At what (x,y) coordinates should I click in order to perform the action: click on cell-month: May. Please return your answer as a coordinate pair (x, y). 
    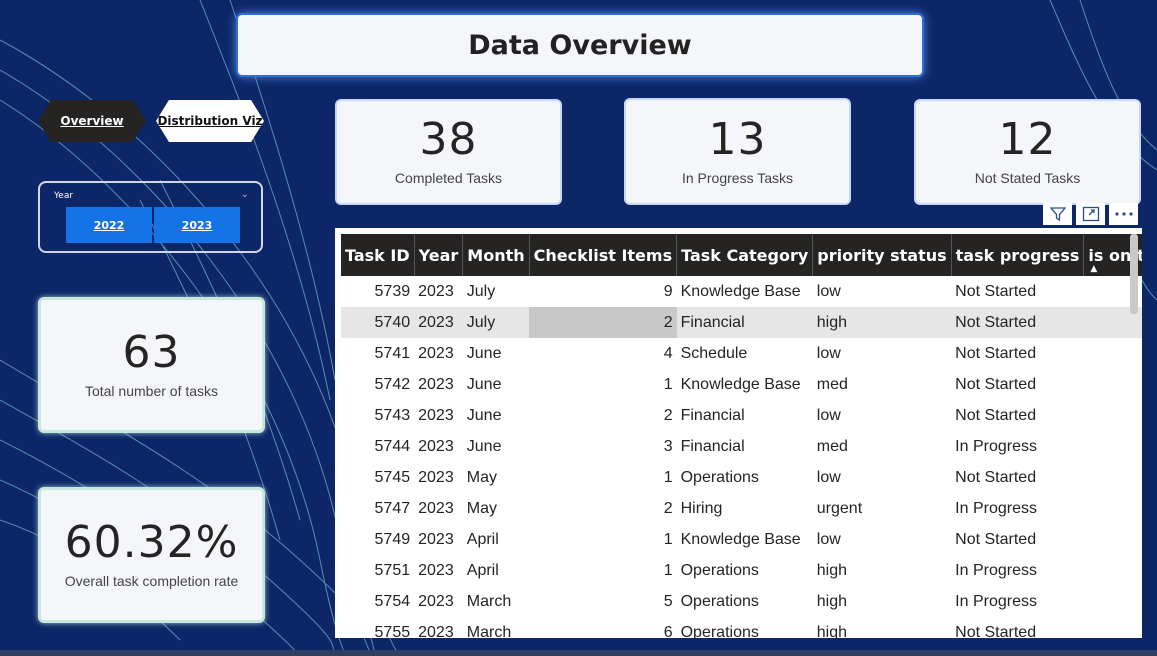
    Looking at the image, I should click on (482, 508).